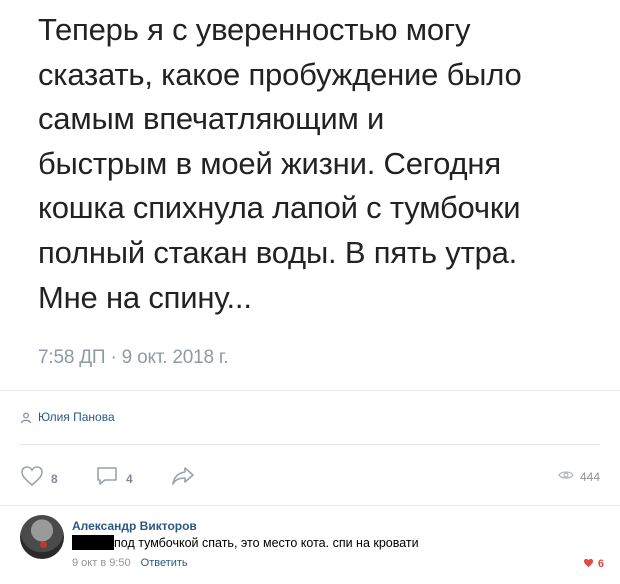 The width and height of the screenshot is (620, 584). Describe the element at coordinates (279, 208) in the screenshot. I see `tweet-line: кошка спихнула лапой с тумбочки` at that location.